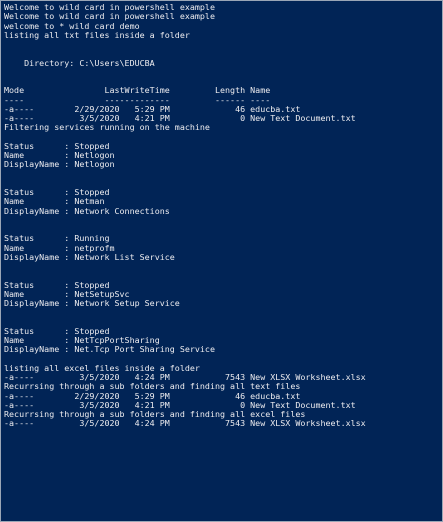  Describe the element at coordinates (92, 303) in the screenshot. I see `console-line: DisplayName : Network Setup Service` at that location.